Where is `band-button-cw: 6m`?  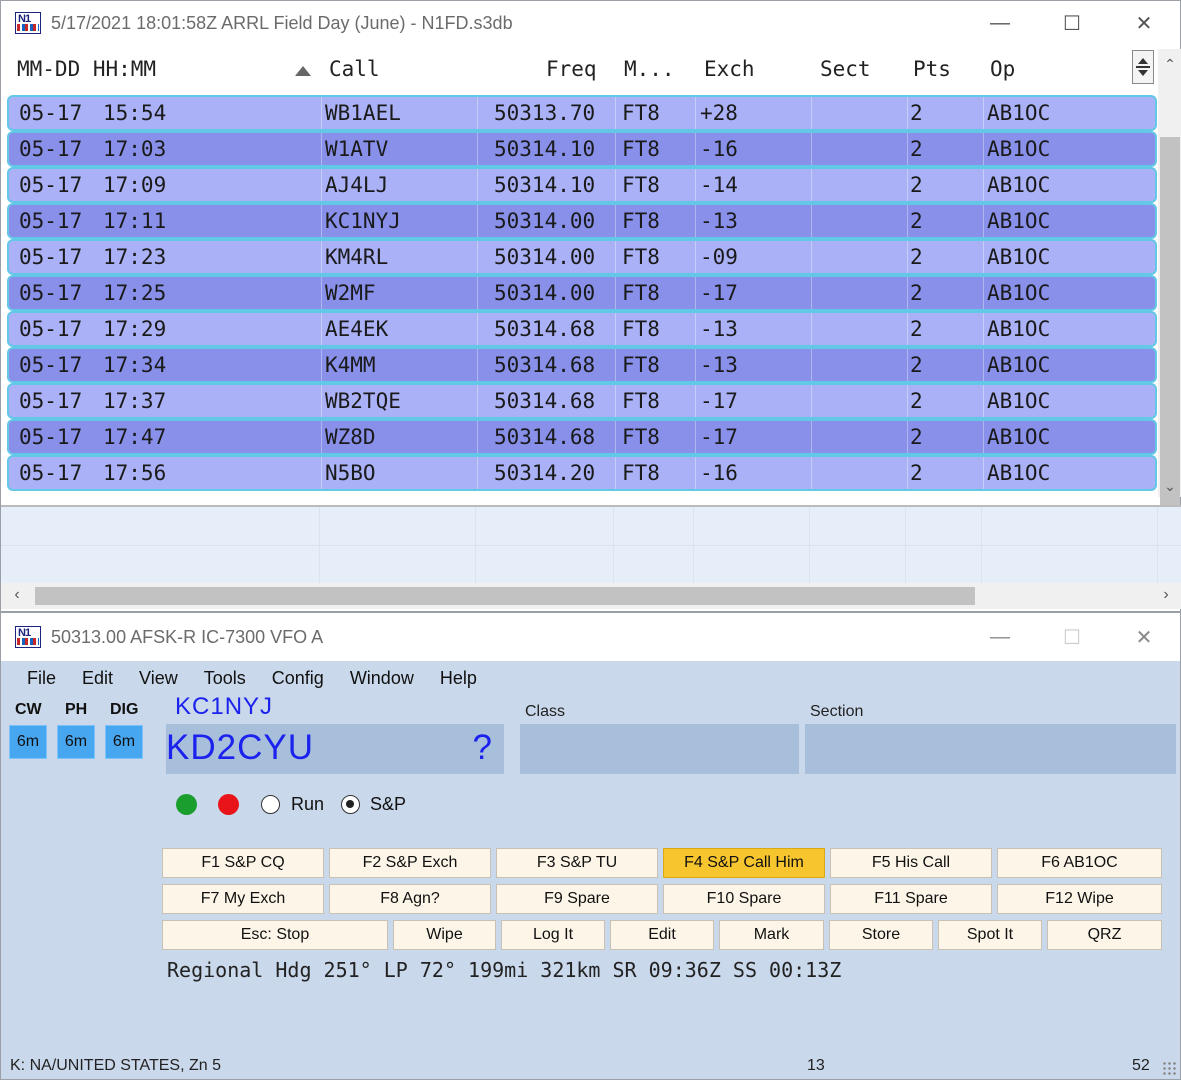
band-button-cw: 6m is located at coordinates (28, 742).